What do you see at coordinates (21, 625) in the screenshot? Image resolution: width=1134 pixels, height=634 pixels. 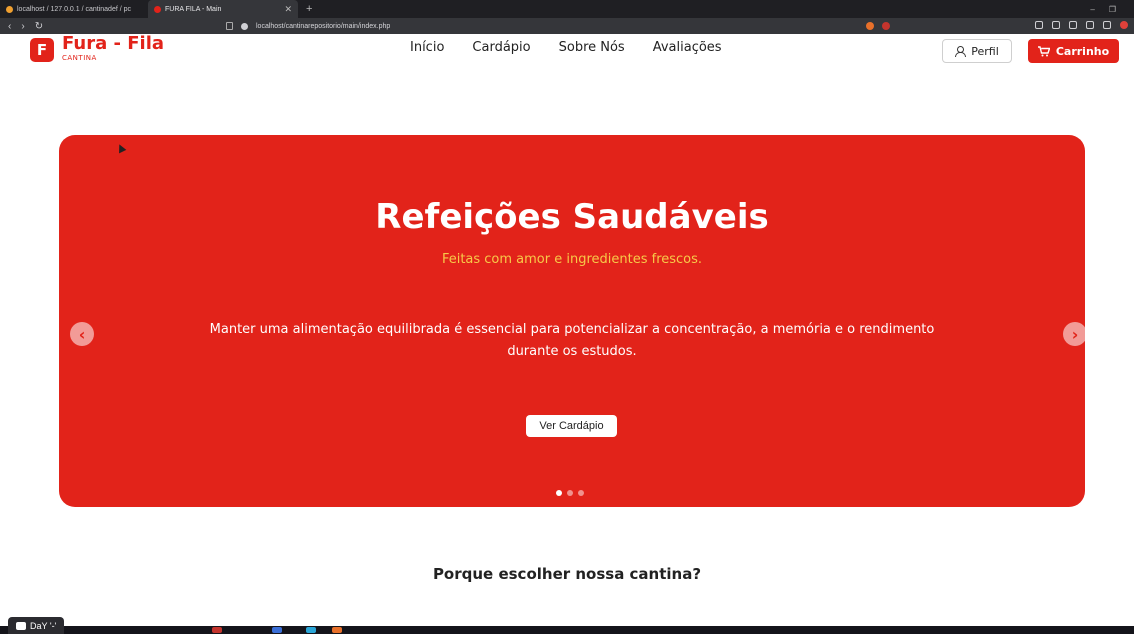 I see `chat-icon` at bounding box center [21, 625].